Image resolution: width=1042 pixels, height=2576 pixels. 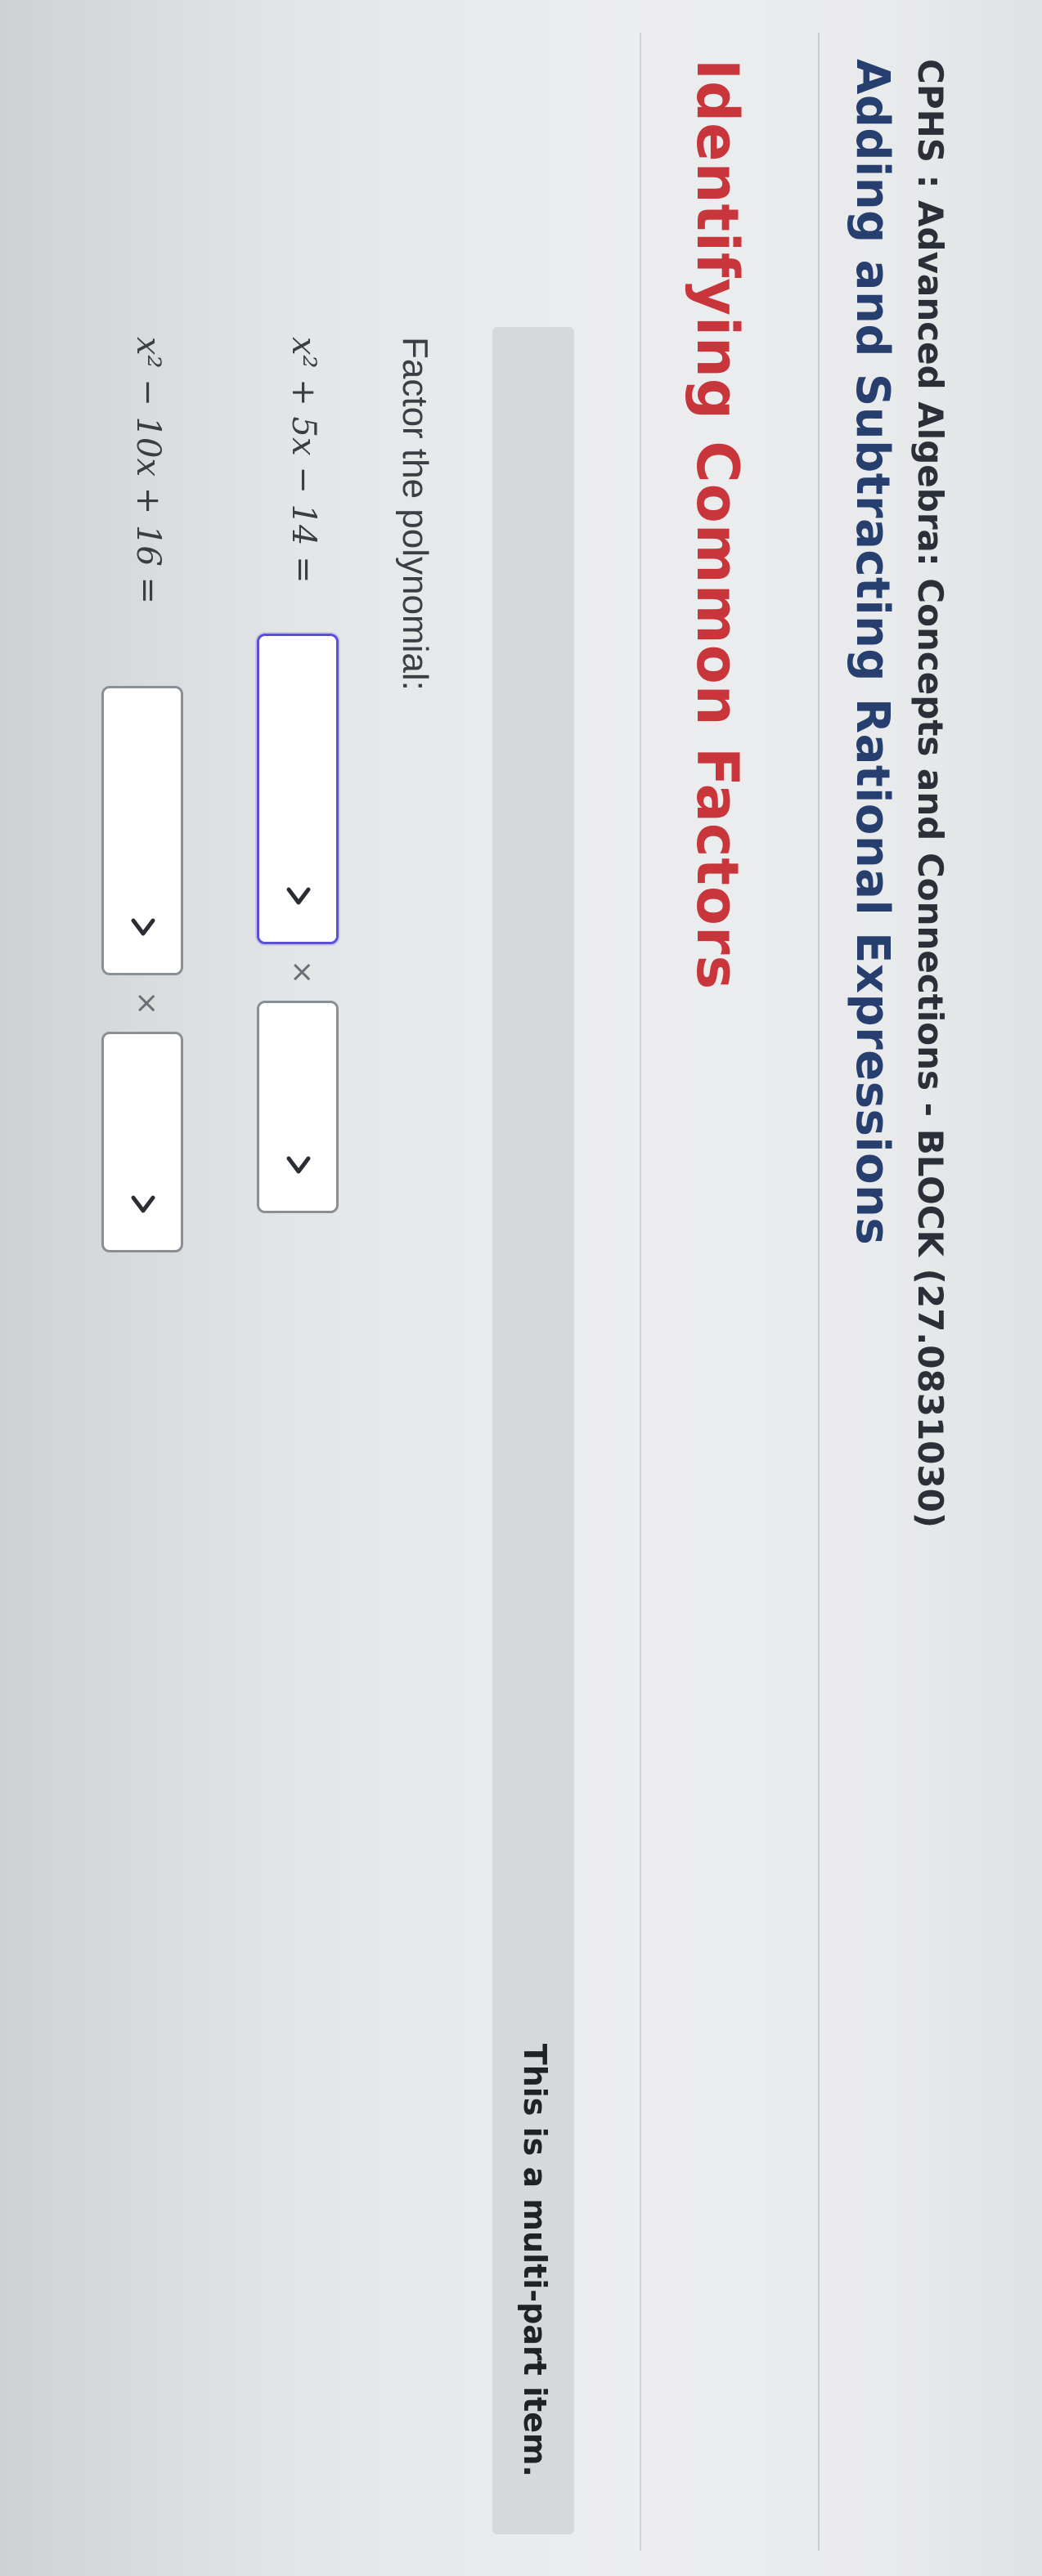 What do you see at coordinates (535, 2260) in the screenshot?
I see `multi-part-notice: This is a multi-part item.` at bounding box center [535, 2260].